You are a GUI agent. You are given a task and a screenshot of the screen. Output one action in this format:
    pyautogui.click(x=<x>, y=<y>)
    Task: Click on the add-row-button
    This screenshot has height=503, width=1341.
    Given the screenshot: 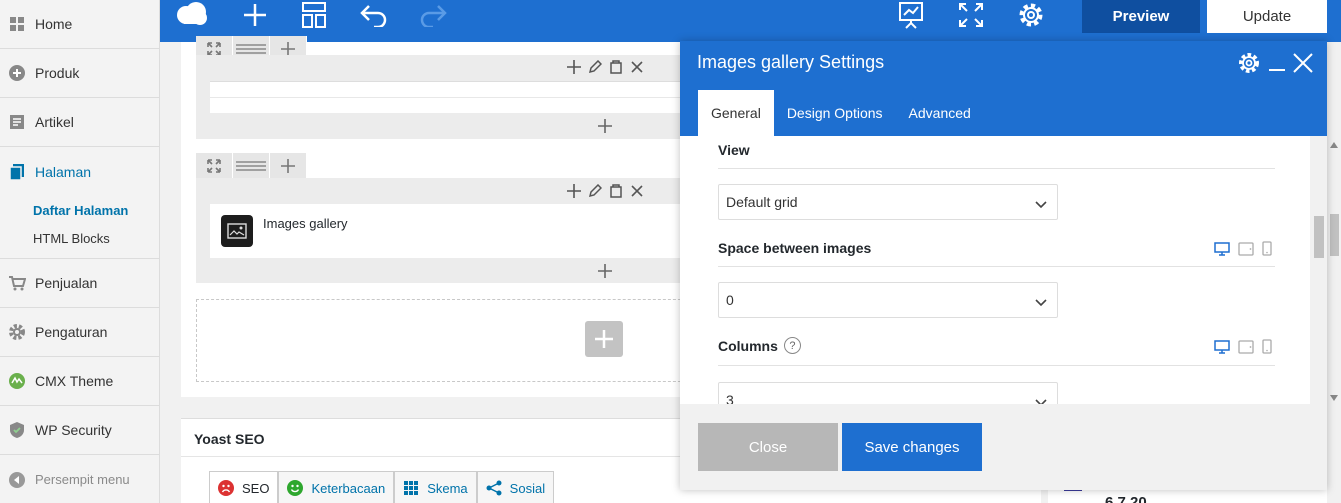 What is the action you would take?
    pyautogui.click(x=604, y=339)
    